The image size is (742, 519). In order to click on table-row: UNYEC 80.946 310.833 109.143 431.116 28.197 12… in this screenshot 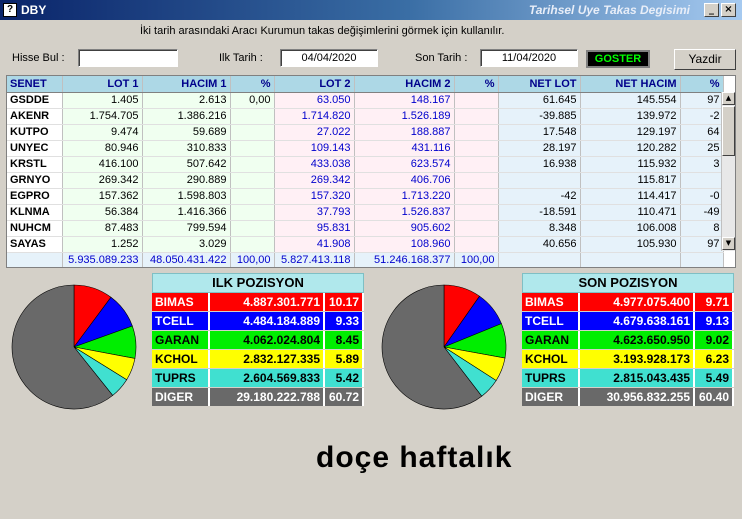, I will do `click(365, 148)`.